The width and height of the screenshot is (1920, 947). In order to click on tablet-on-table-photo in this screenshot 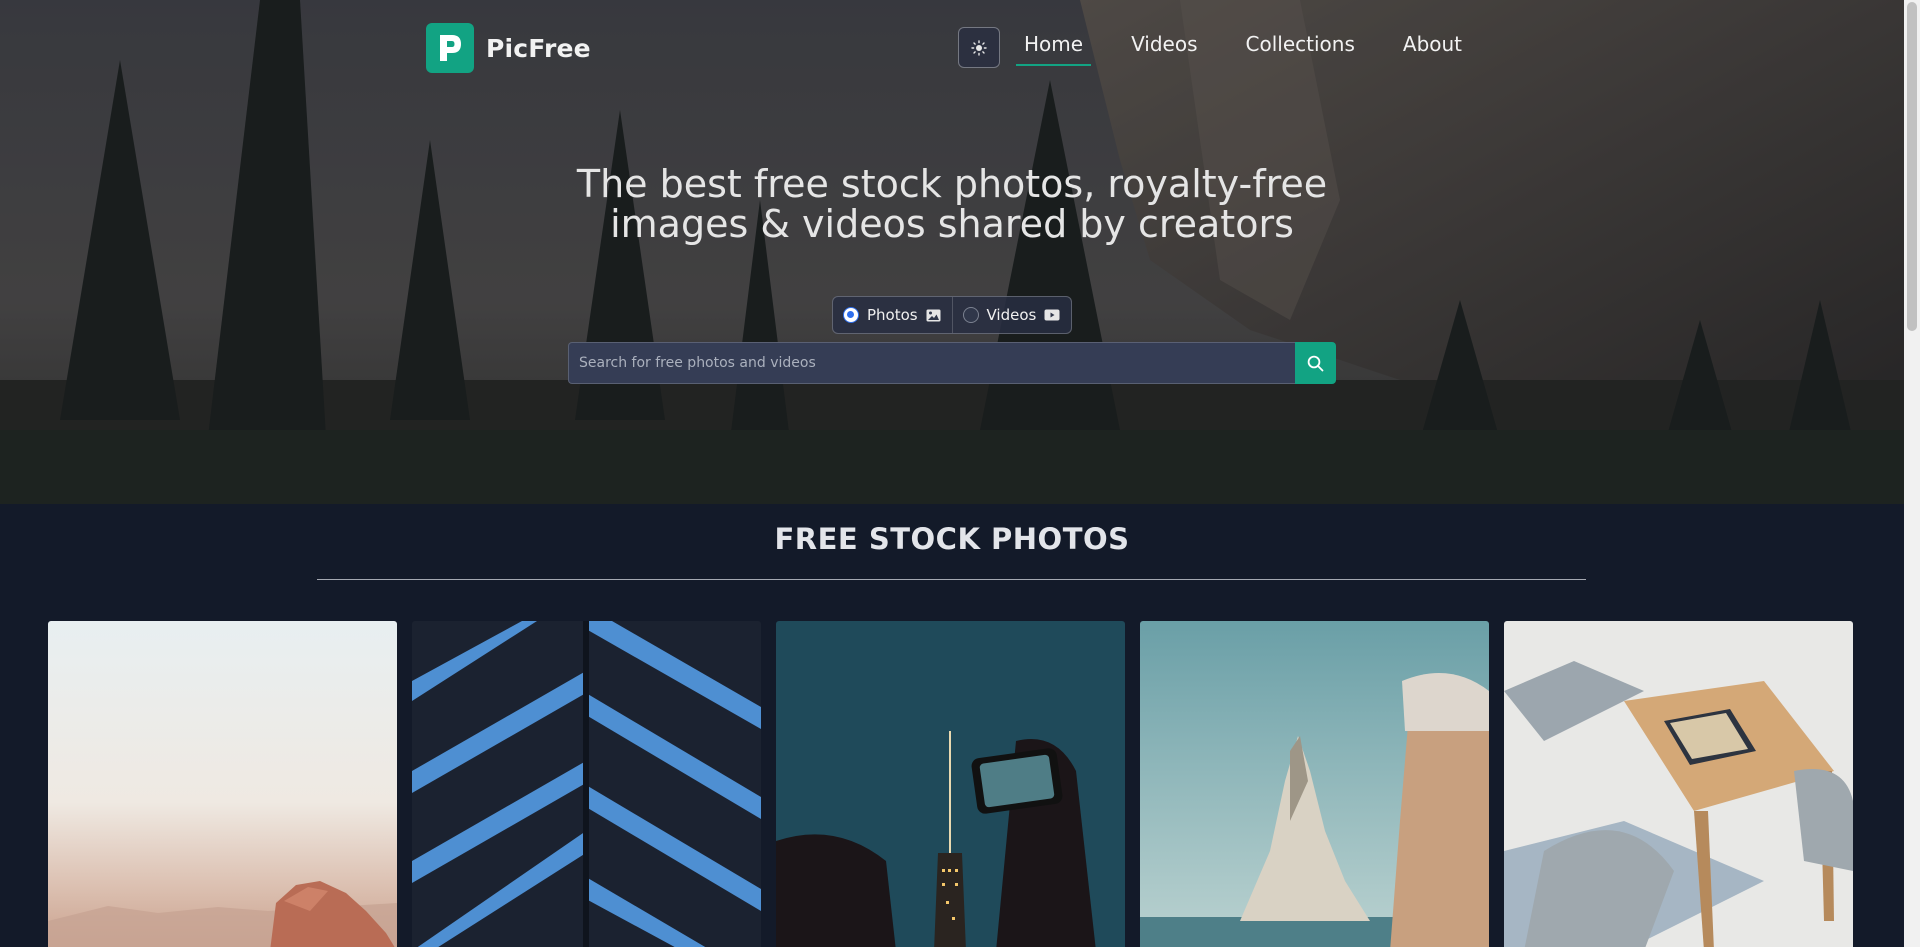, I will do `click(1678, 784)`.